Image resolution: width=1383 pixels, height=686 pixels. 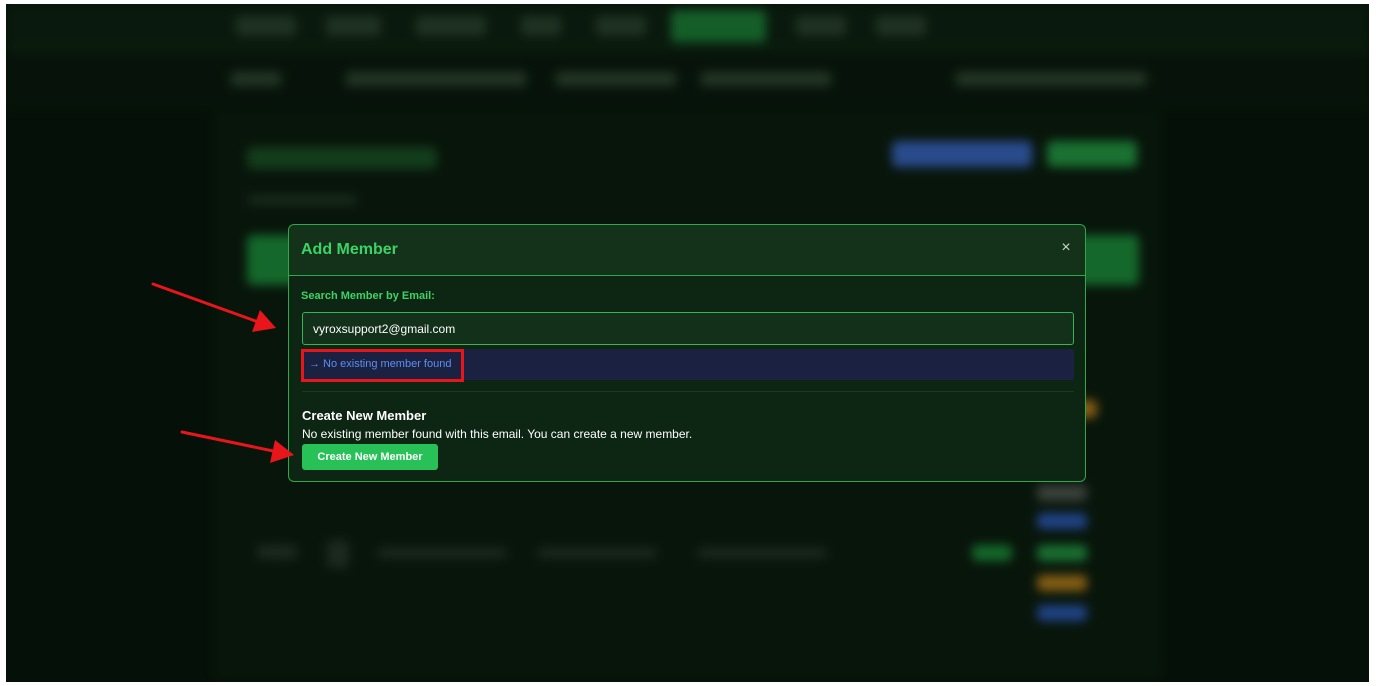 What do you see at coordinates (382, 365) in the screenshot?
I see `annotation-highlight-box` at bounding box center [382, 365].